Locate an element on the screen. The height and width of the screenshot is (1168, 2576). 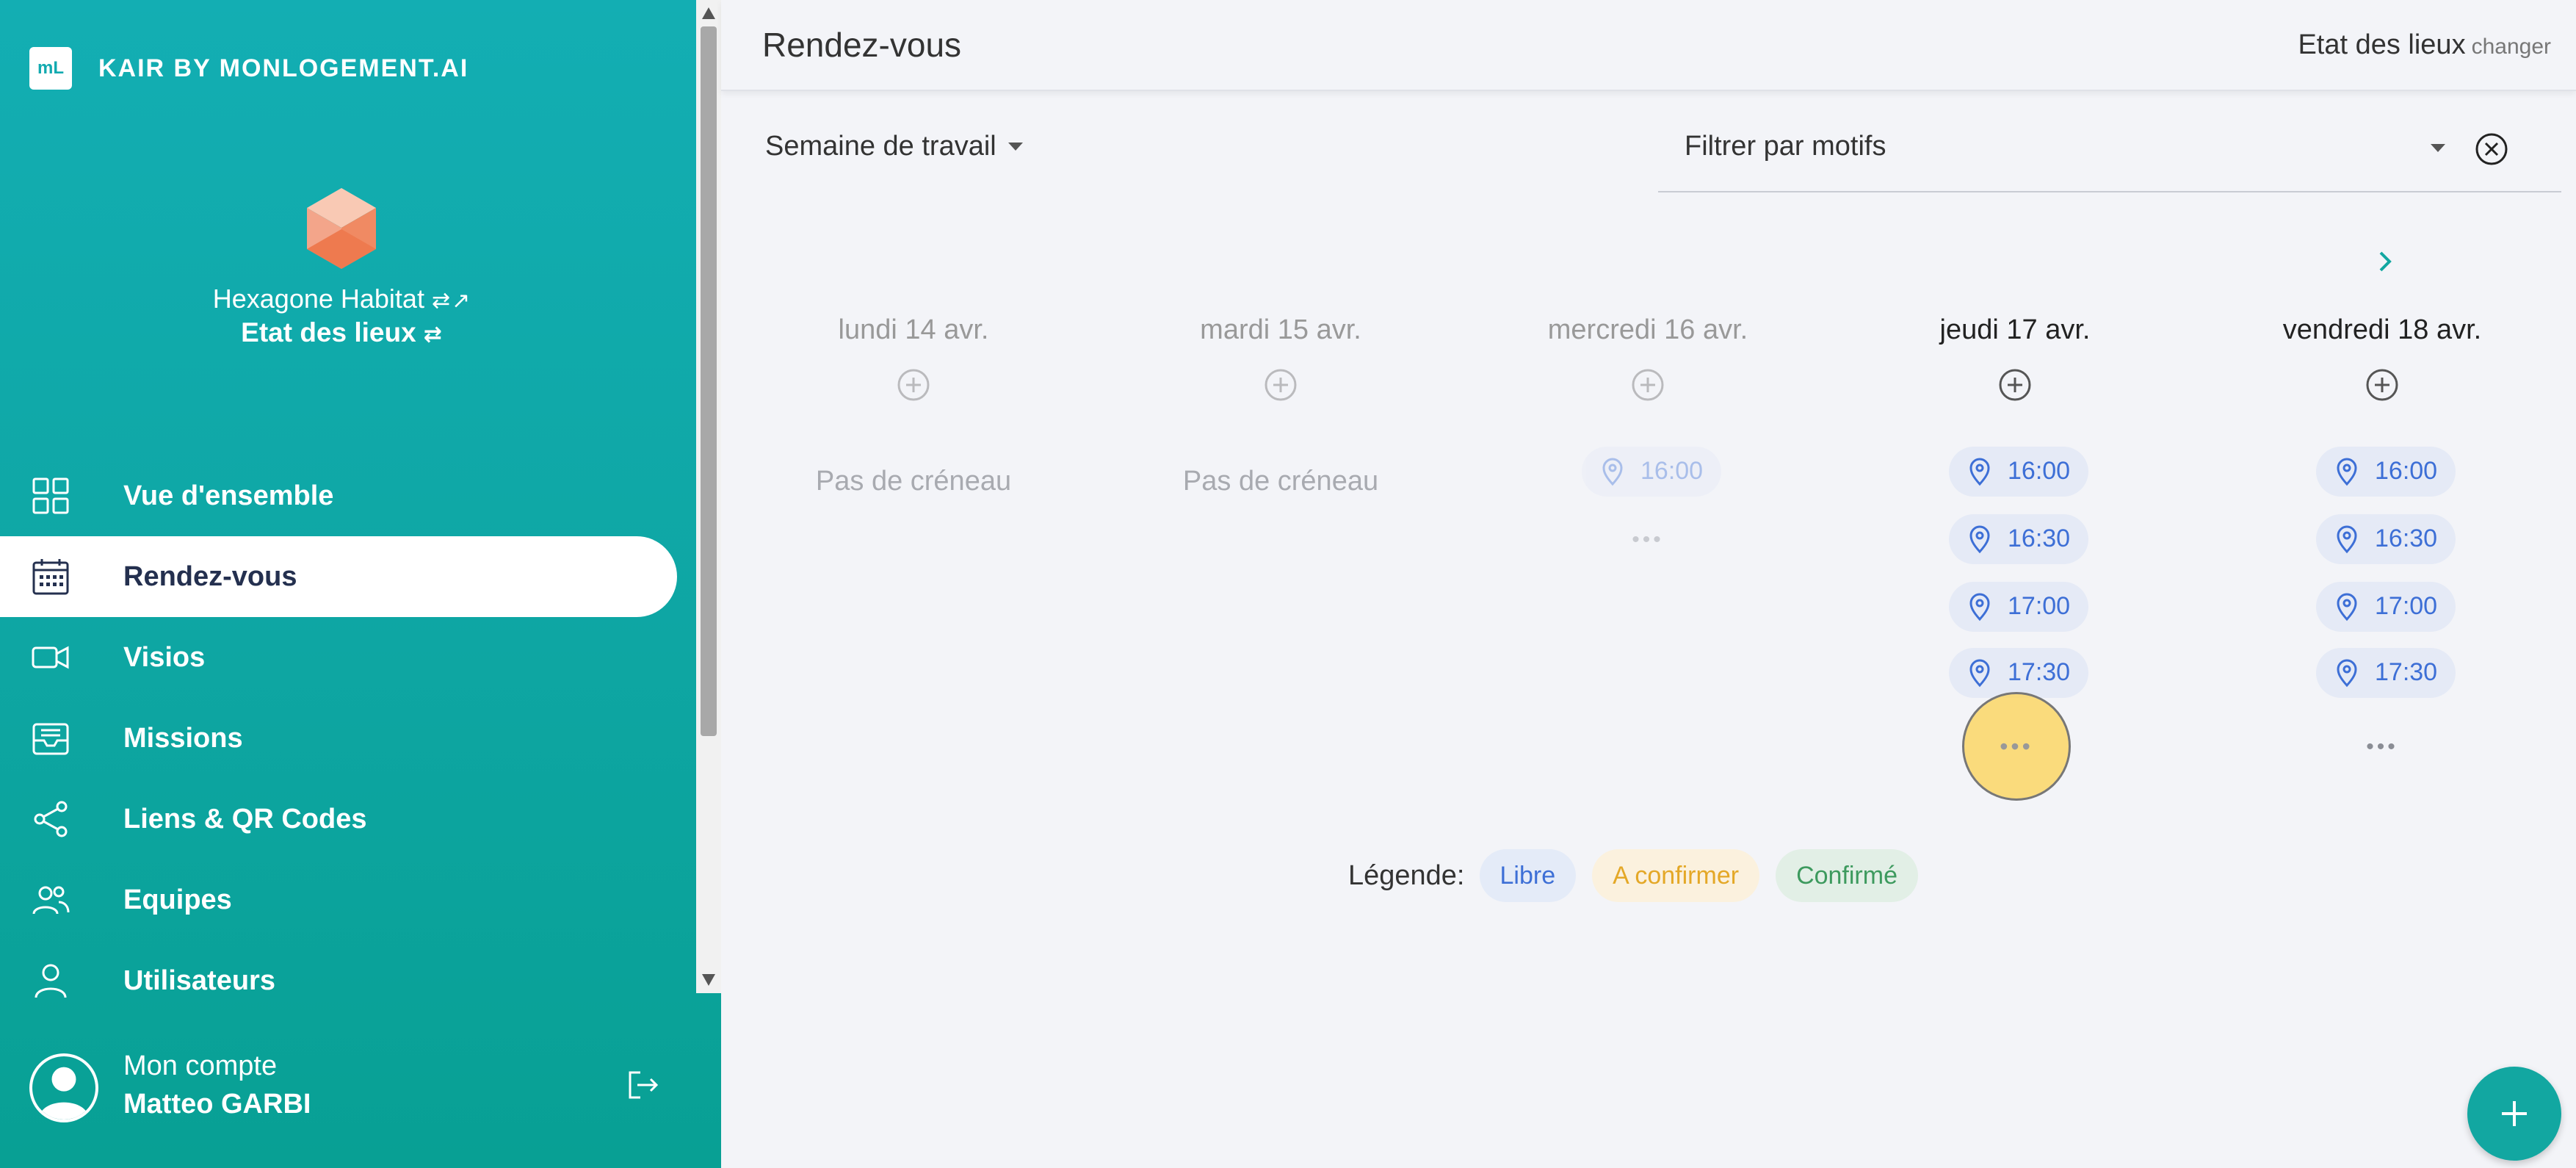
sidebar-item-equipes: Equipes is located at coordinates (338, 899).